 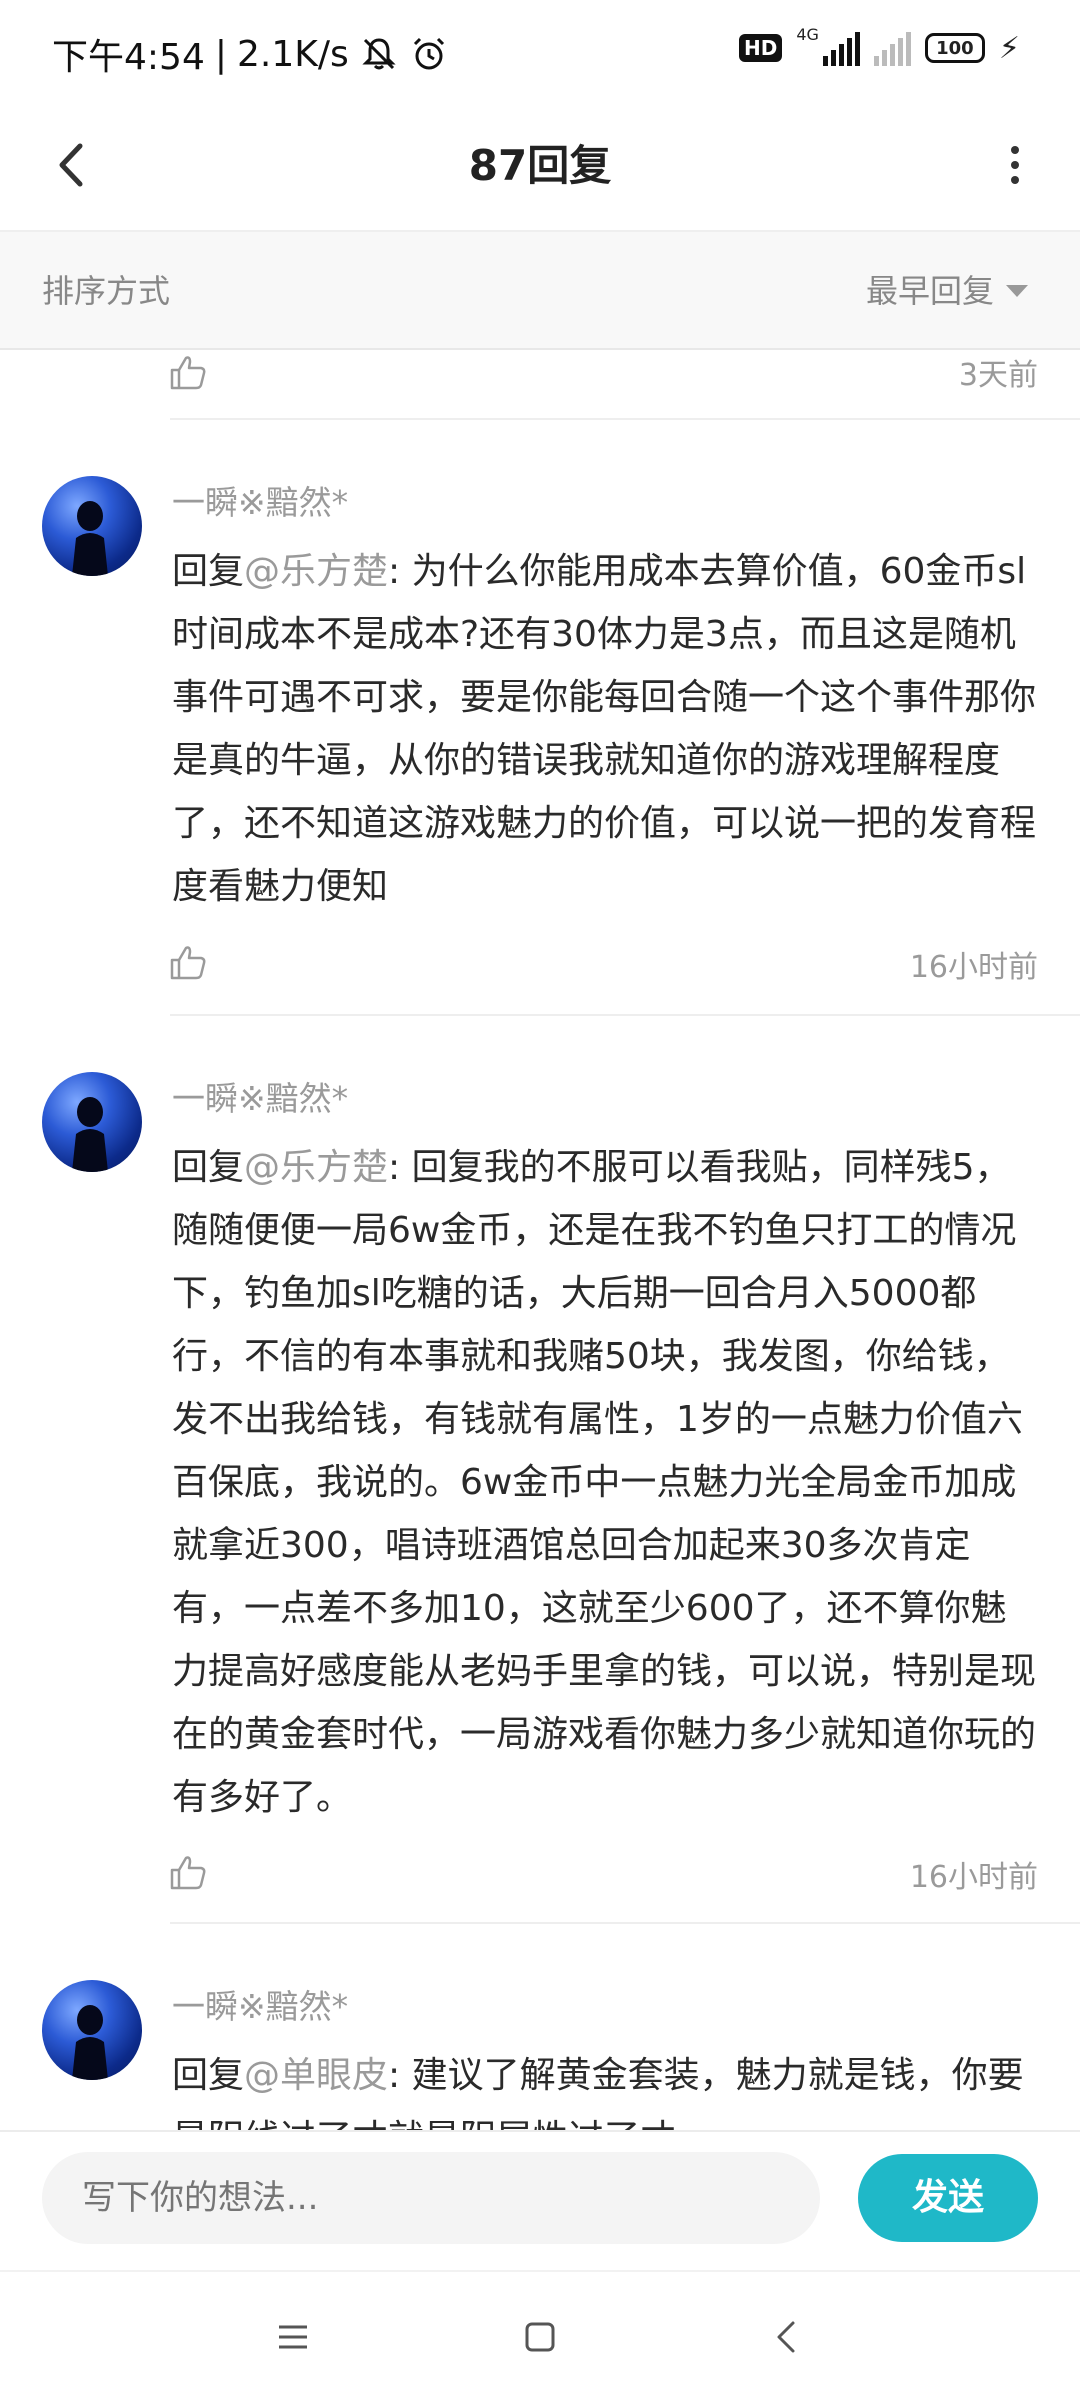 What do you see at coordinates (540, 50) in the screenshot?
I see `status-bar: 下午4:54 | 2.1K/s HD 4G 100 ⚡` at bounding box center [540, 50].